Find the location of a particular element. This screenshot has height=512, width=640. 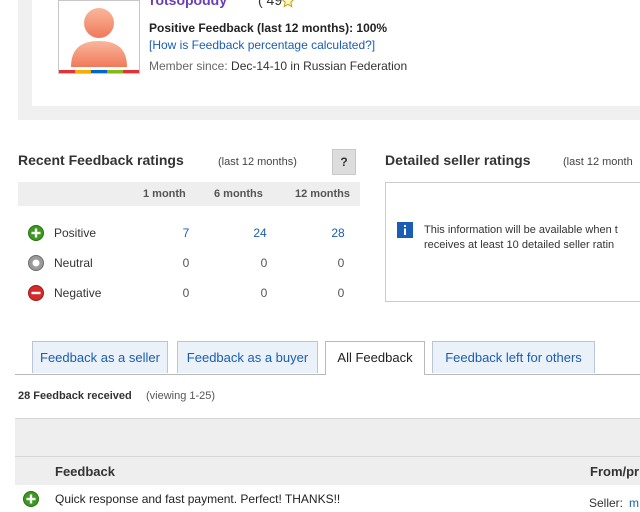

column-from-price: From/pr is located at coordinates (615, 471).